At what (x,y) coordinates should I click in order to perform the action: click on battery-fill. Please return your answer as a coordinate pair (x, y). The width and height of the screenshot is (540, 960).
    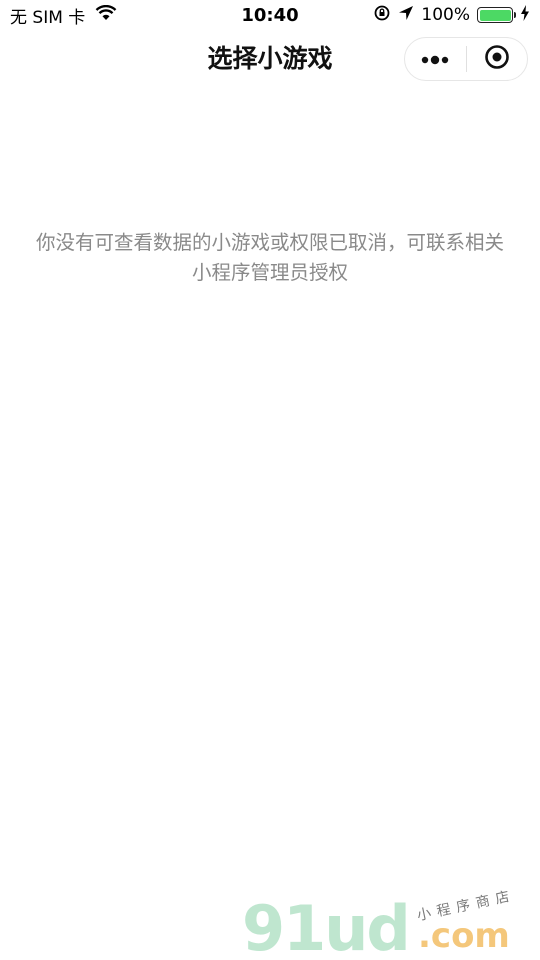
    Looking at the image, I should click on (495, 15).